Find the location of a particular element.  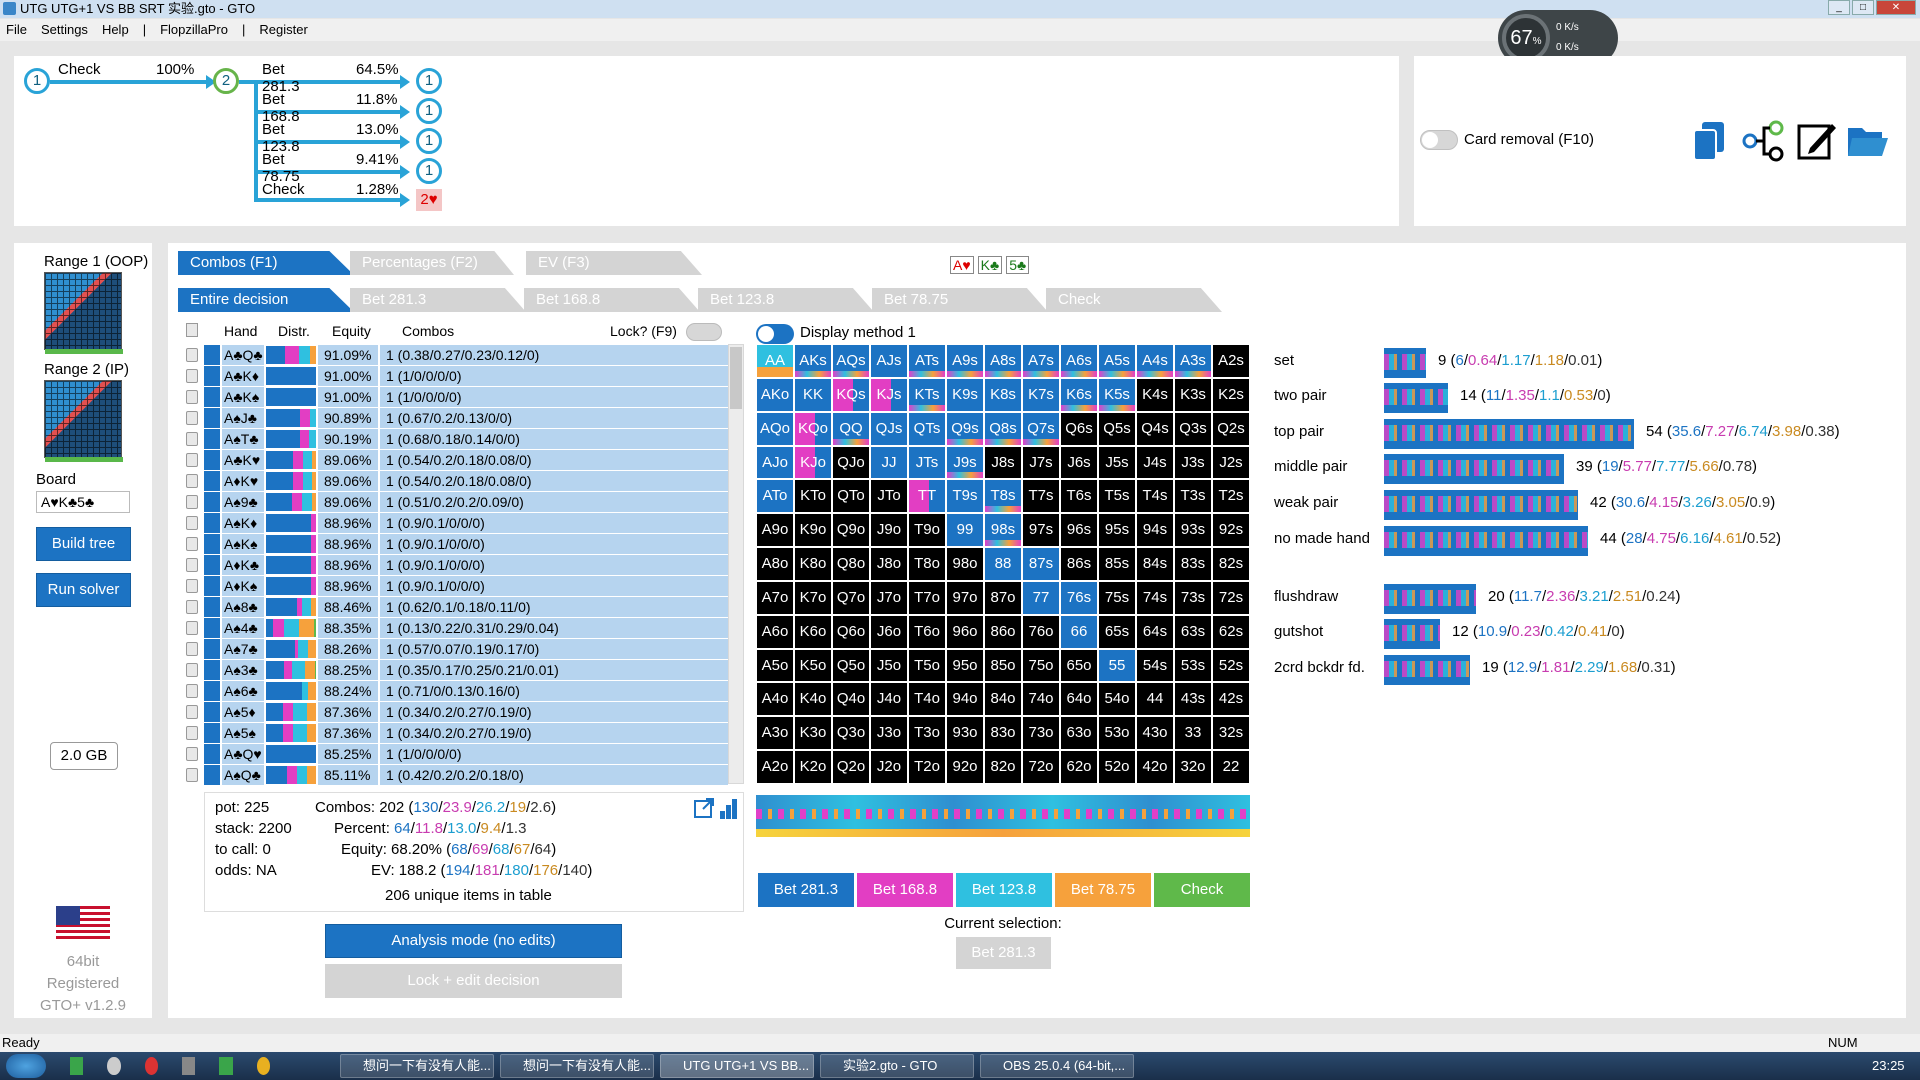

grid-cell-95s: 95s is located at coordinates (1117, 530).